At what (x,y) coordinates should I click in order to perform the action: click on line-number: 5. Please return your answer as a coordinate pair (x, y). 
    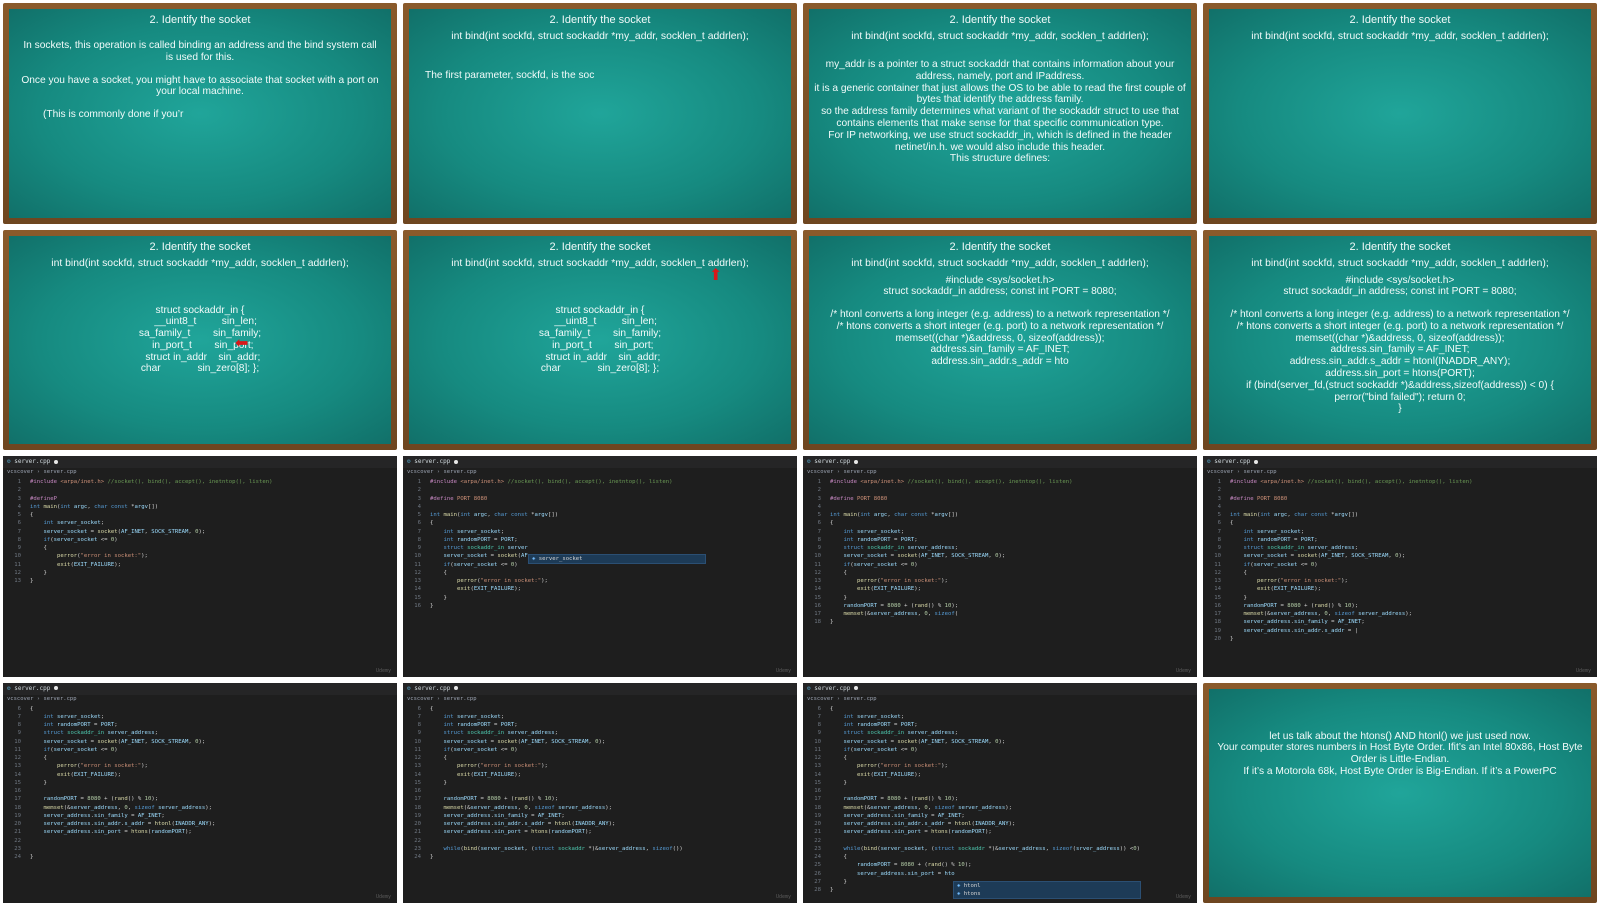
    Looking at the image, I should click on (419, 515).